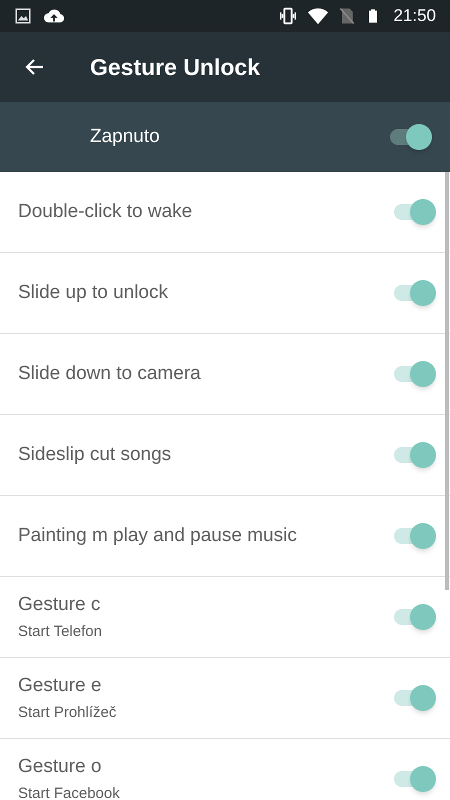 The width and height of the screenshot is (450, 800). Describe the element at coordinates (60, 632) in the screenshot. I see `setting-subtitle: Start Telefon` at that location.